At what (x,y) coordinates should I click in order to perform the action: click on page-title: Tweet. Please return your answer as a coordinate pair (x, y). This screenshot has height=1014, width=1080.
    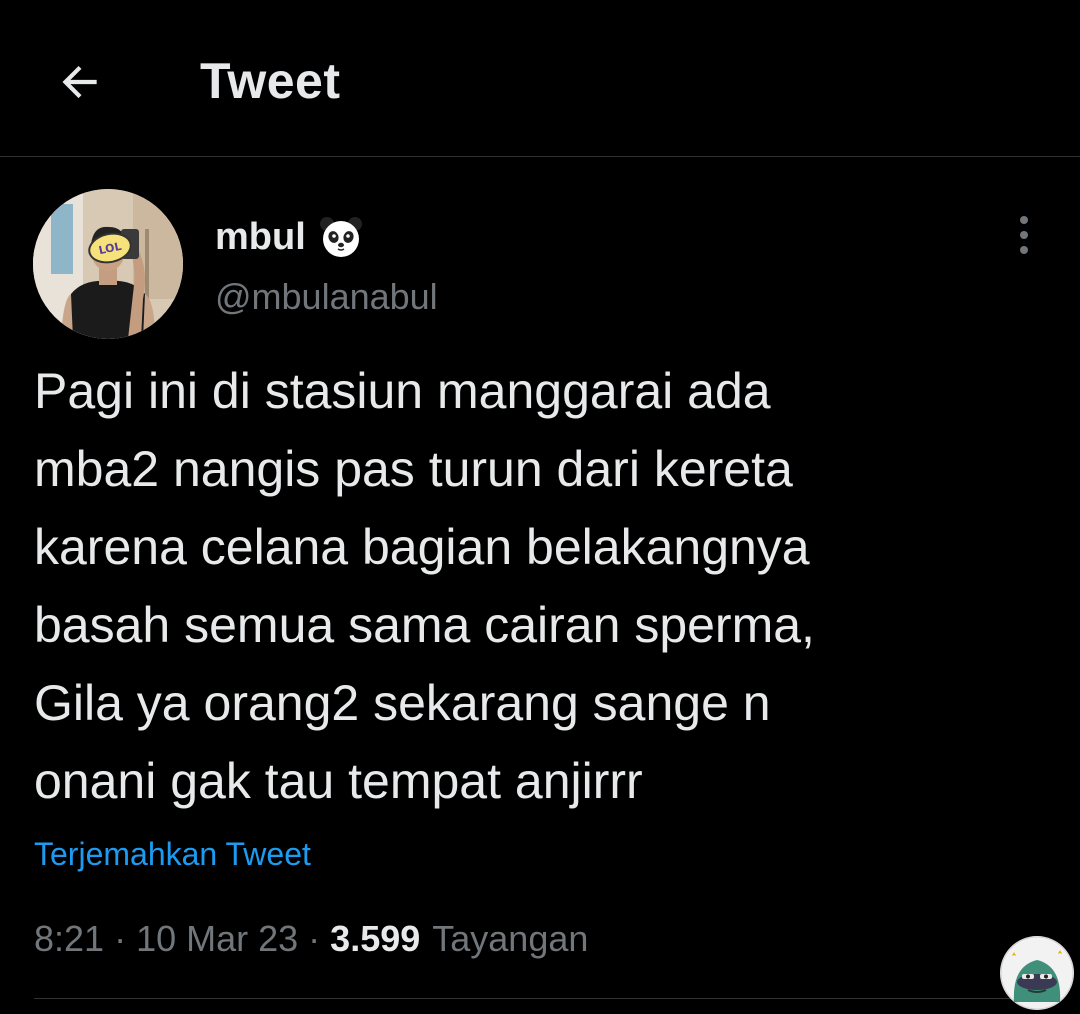
    Looking at the image, I should click on (270, 81).